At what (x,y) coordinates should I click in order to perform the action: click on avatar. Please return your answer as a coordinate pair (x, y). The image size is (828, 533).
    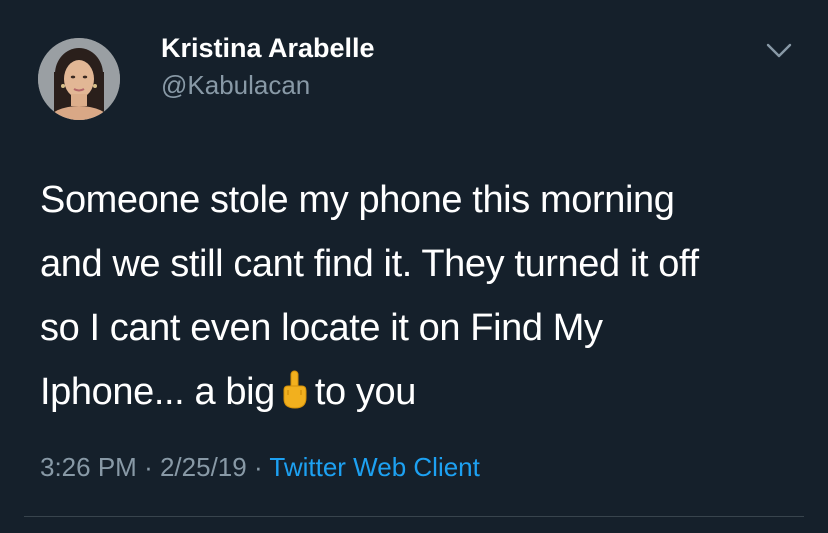
    Looking at the image, I should click on (79, 79).